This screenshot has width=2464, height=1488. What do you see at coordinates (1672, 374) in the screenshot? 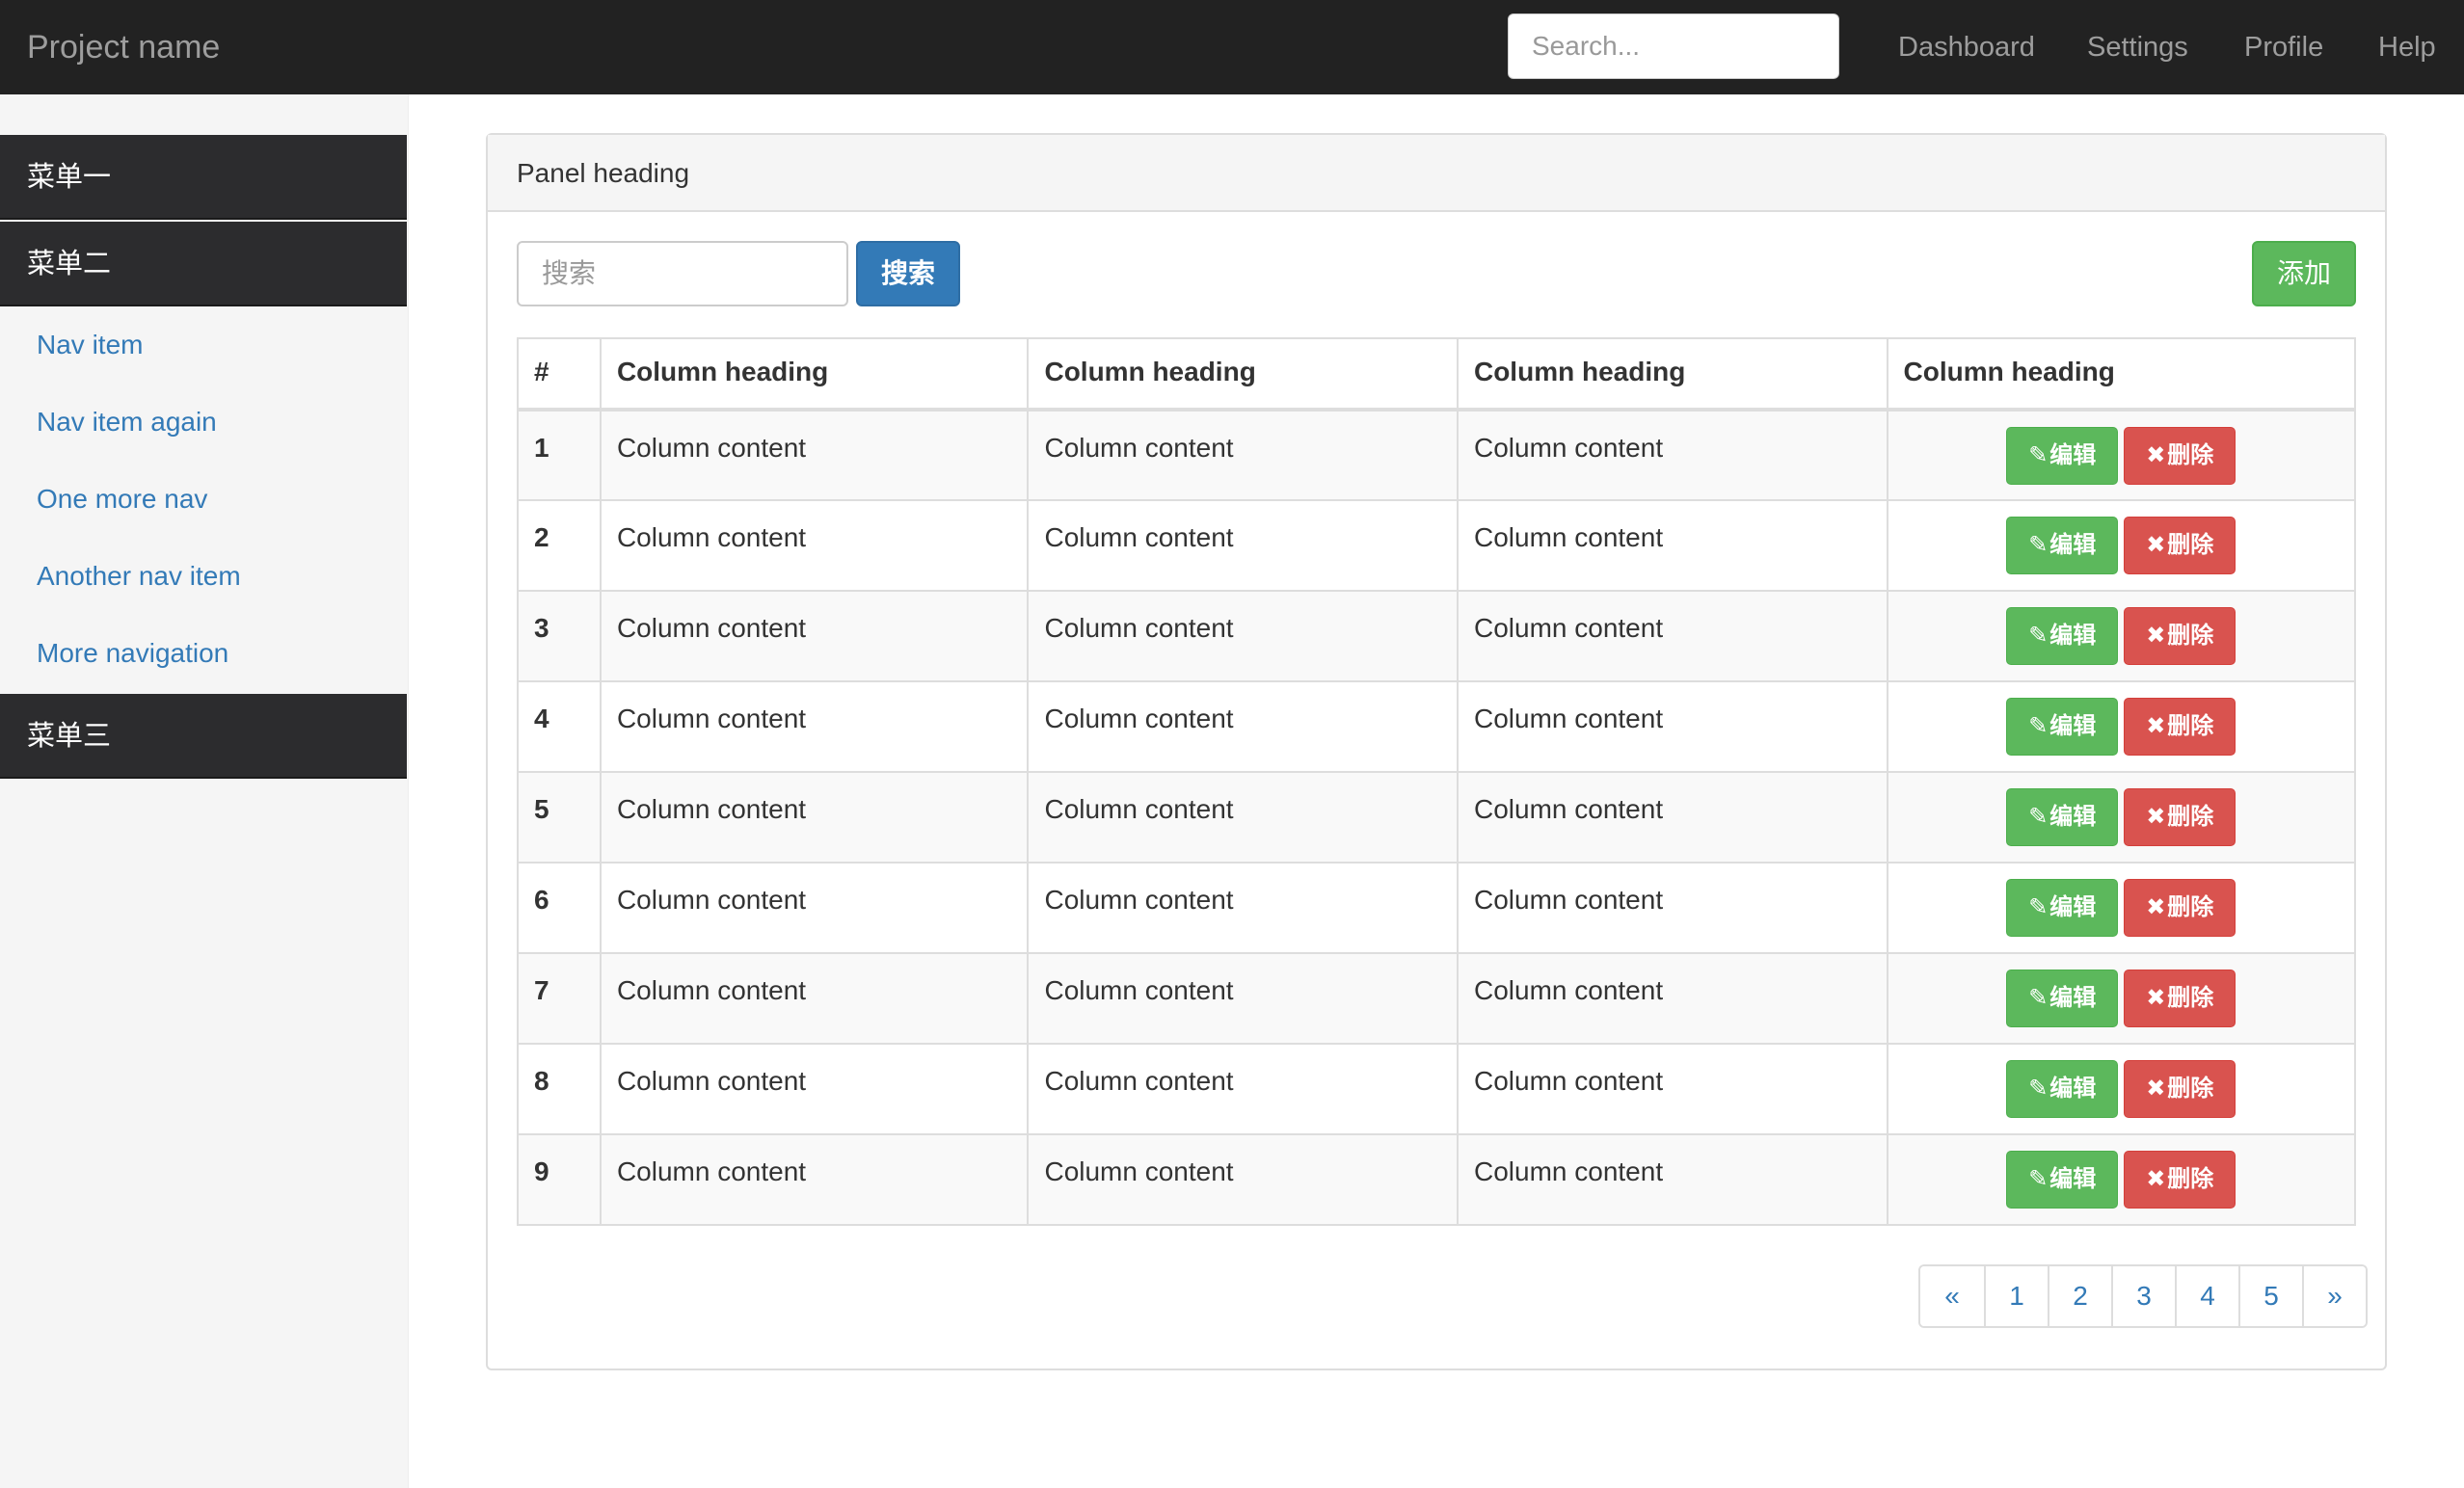
I see `column-header: Column heading` at bounding box center [1672, 374].